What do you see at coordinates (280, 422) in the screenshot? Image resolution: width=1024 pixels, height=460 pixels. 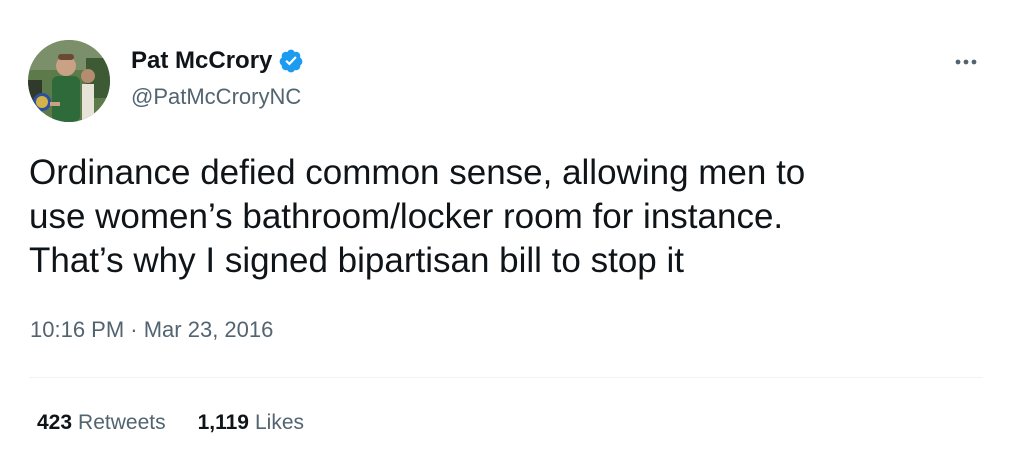 I see `likes-label: Likes` at bounding box center [280, 422].